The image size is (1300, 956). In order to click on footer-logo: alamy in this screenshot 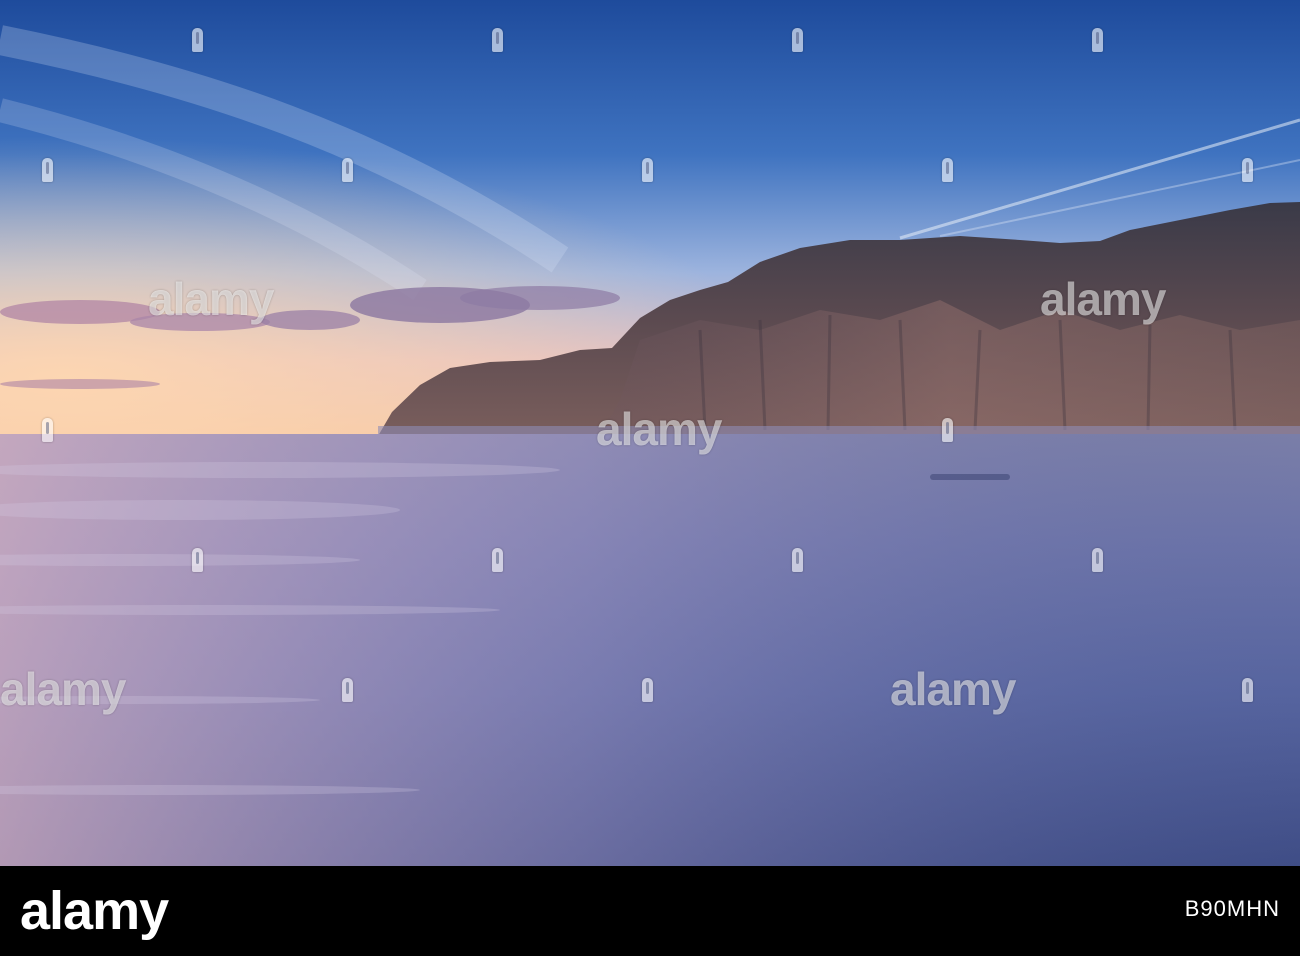, I will do `click(94, 911)`.